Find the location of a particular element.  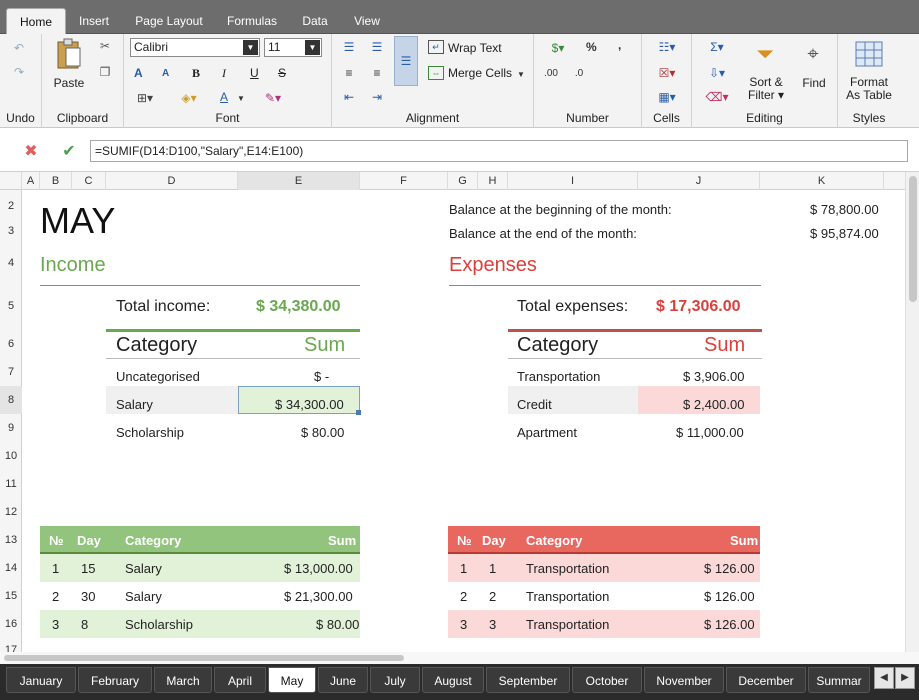

sheet-tab-may: May is located at coordinates (292, 680).